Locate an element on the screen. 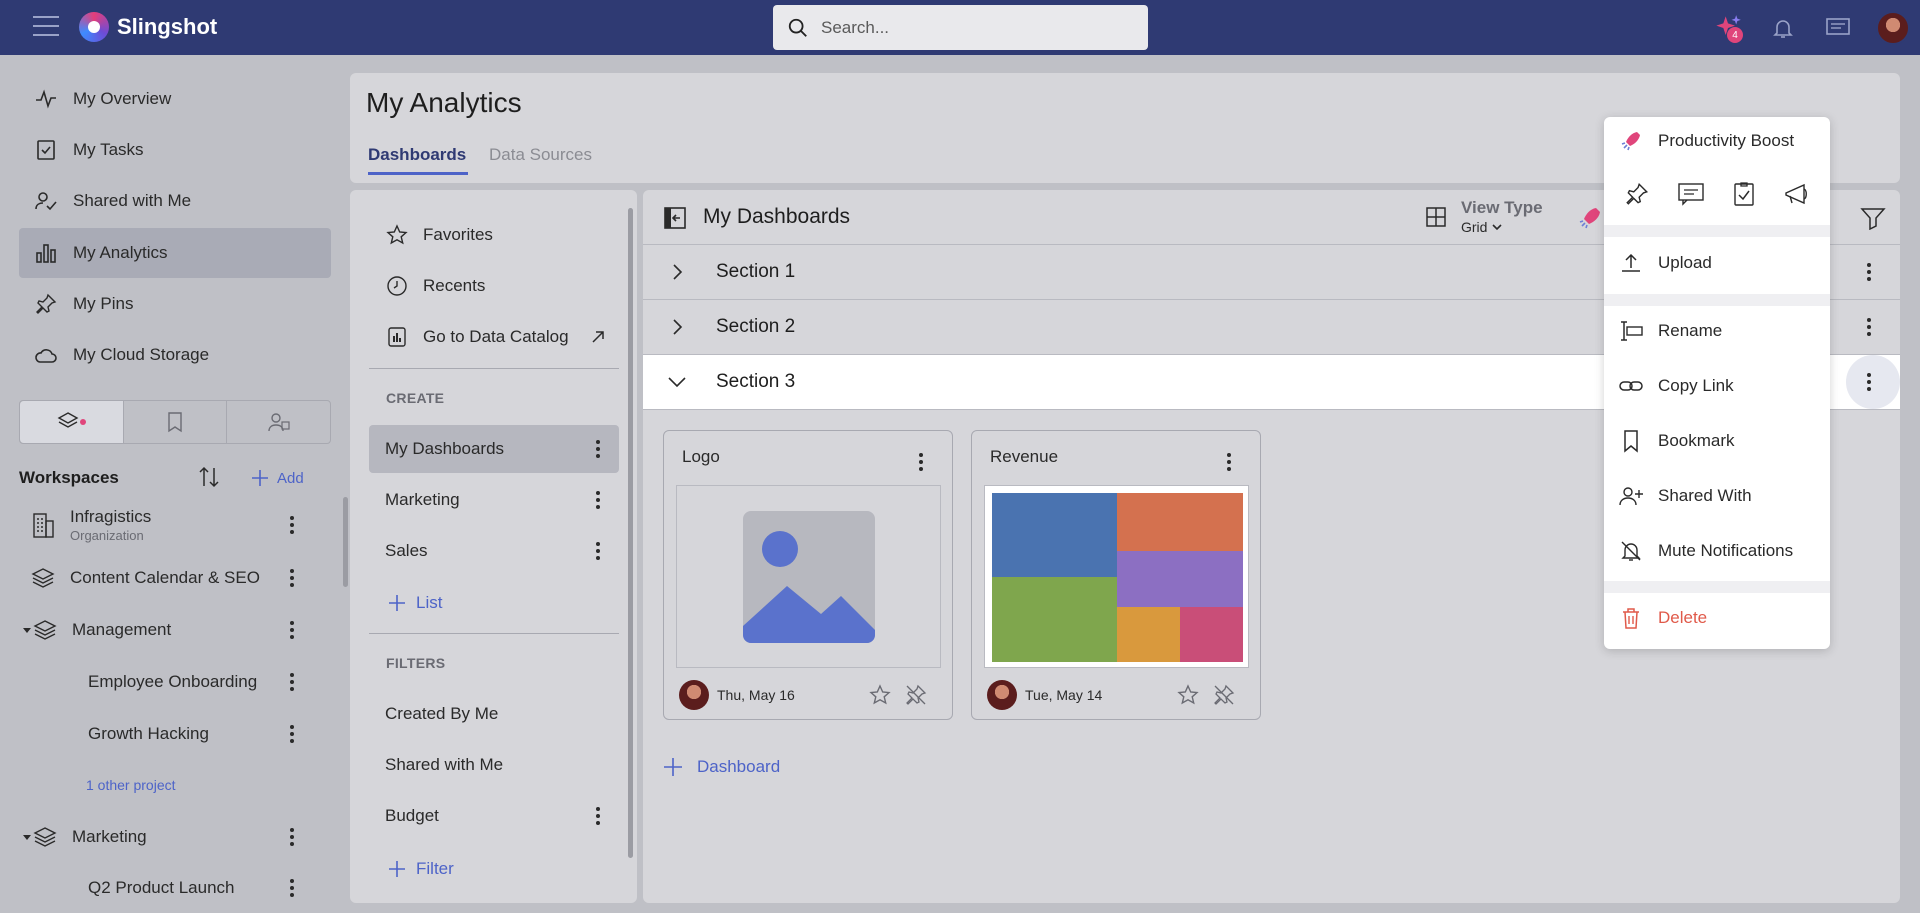  sidebar-scrollbar is located at coordinates (345, 542).